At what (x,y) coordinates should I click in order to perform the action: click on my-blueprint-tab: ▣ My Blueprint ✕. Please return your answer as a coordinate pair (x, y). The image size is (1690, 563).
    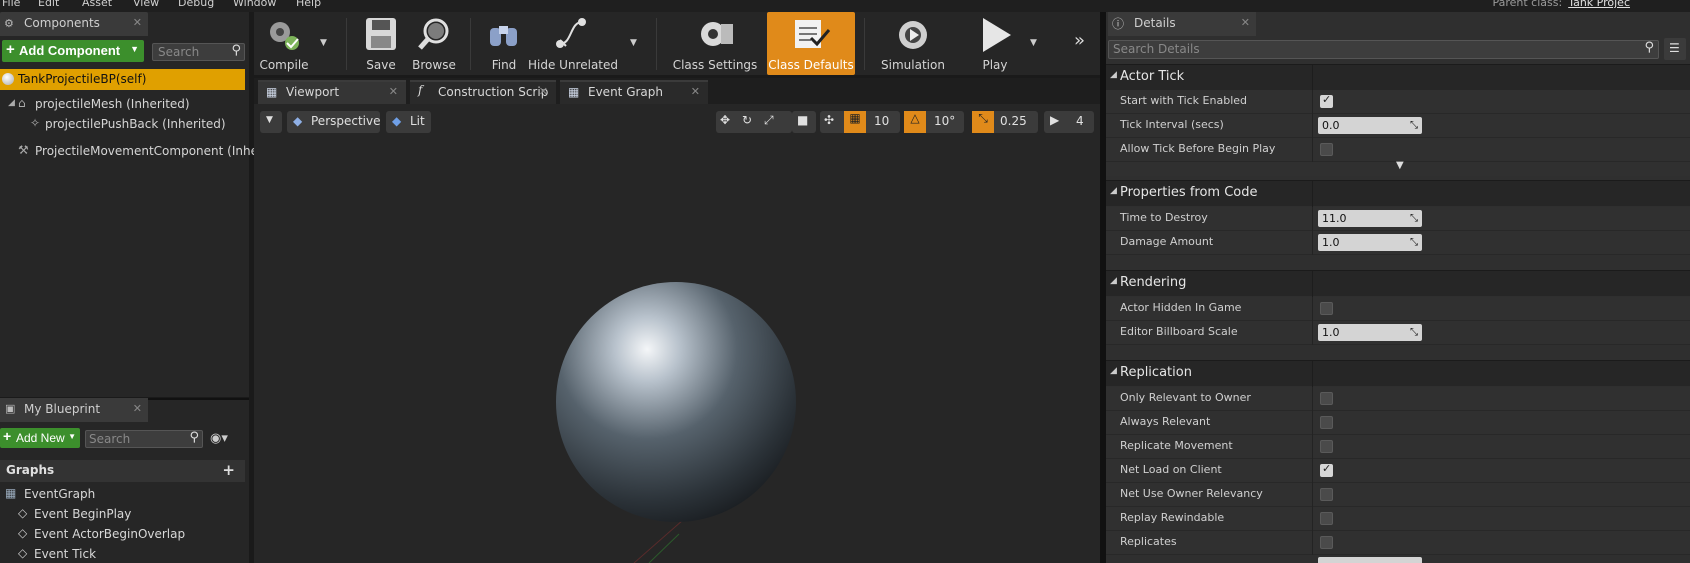
    Looking at the image, I should click on (74, 410).